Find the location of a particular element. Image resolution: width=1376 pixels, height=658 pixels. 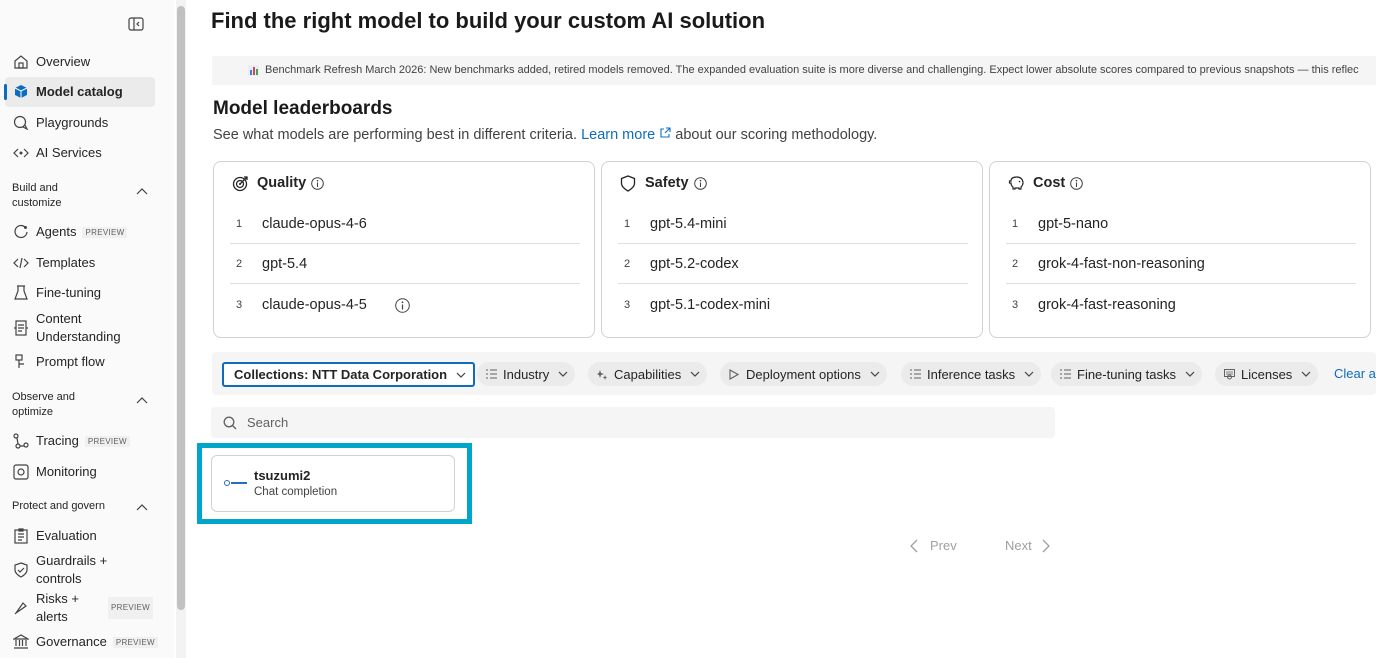

sidebar-item-governance: Governance PREVIEW is located at coordinates (81, 642).